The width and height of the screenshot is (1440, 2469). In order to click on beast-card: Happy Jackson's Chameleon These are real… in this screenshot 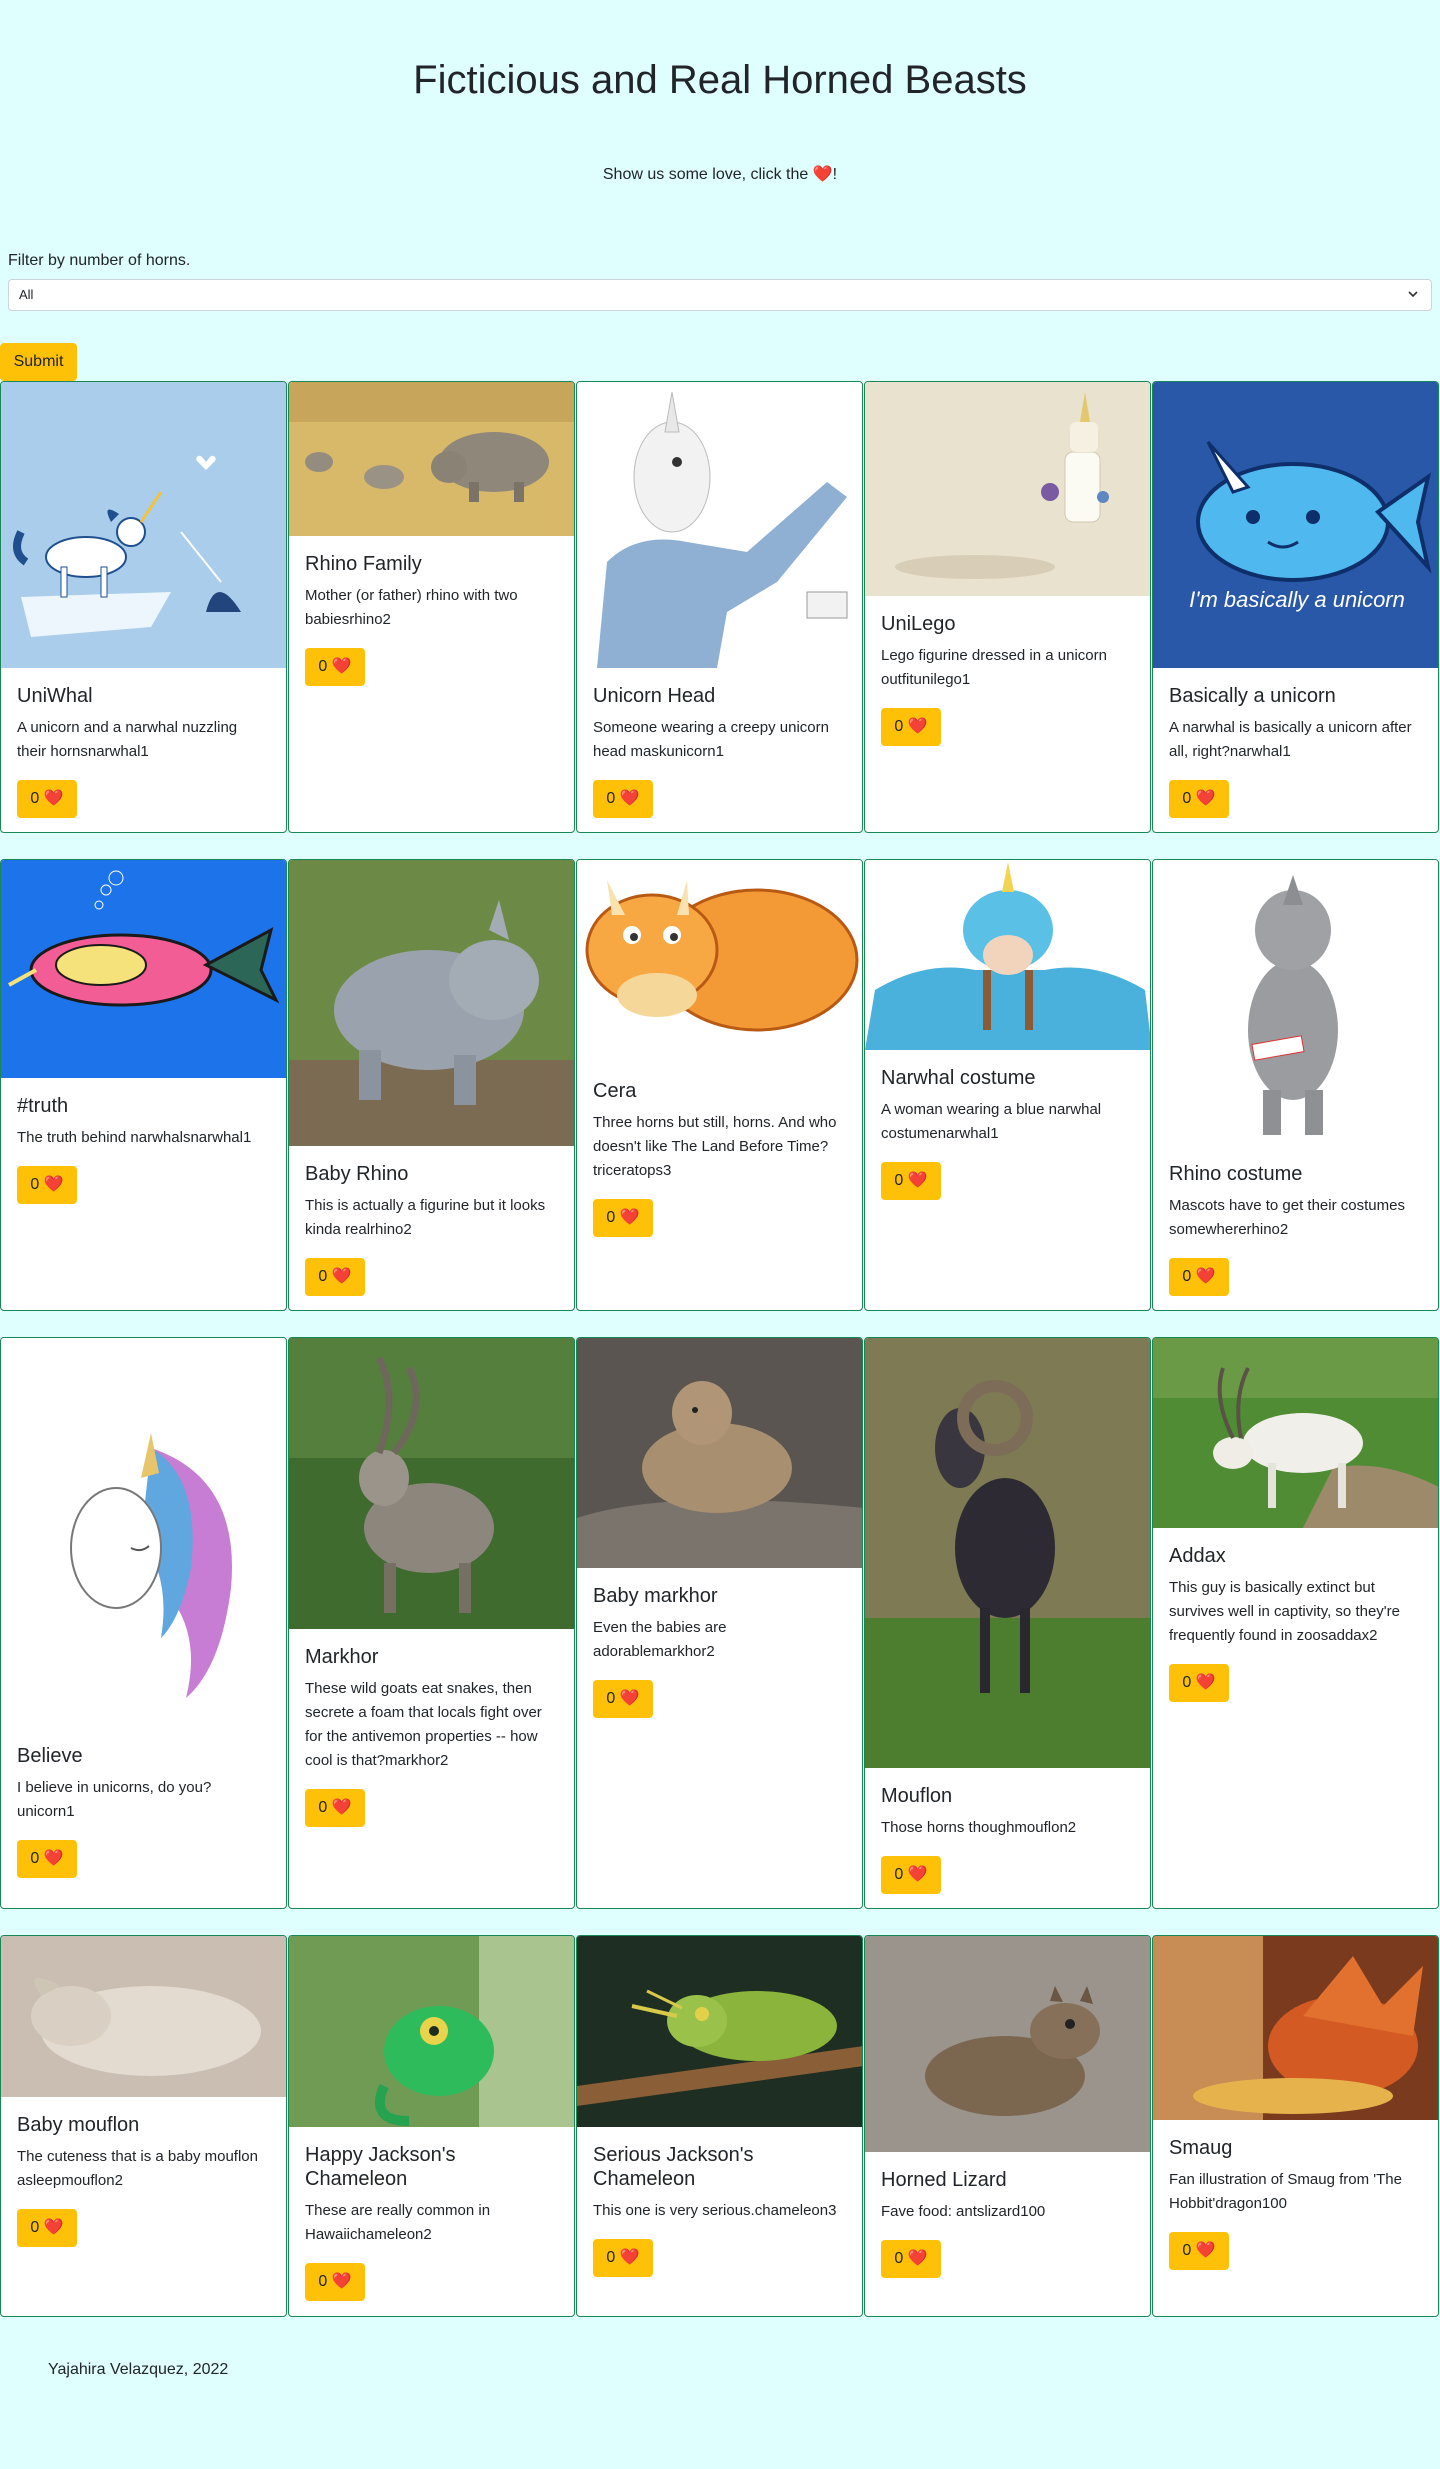, I will do `click(431, 2126)`.